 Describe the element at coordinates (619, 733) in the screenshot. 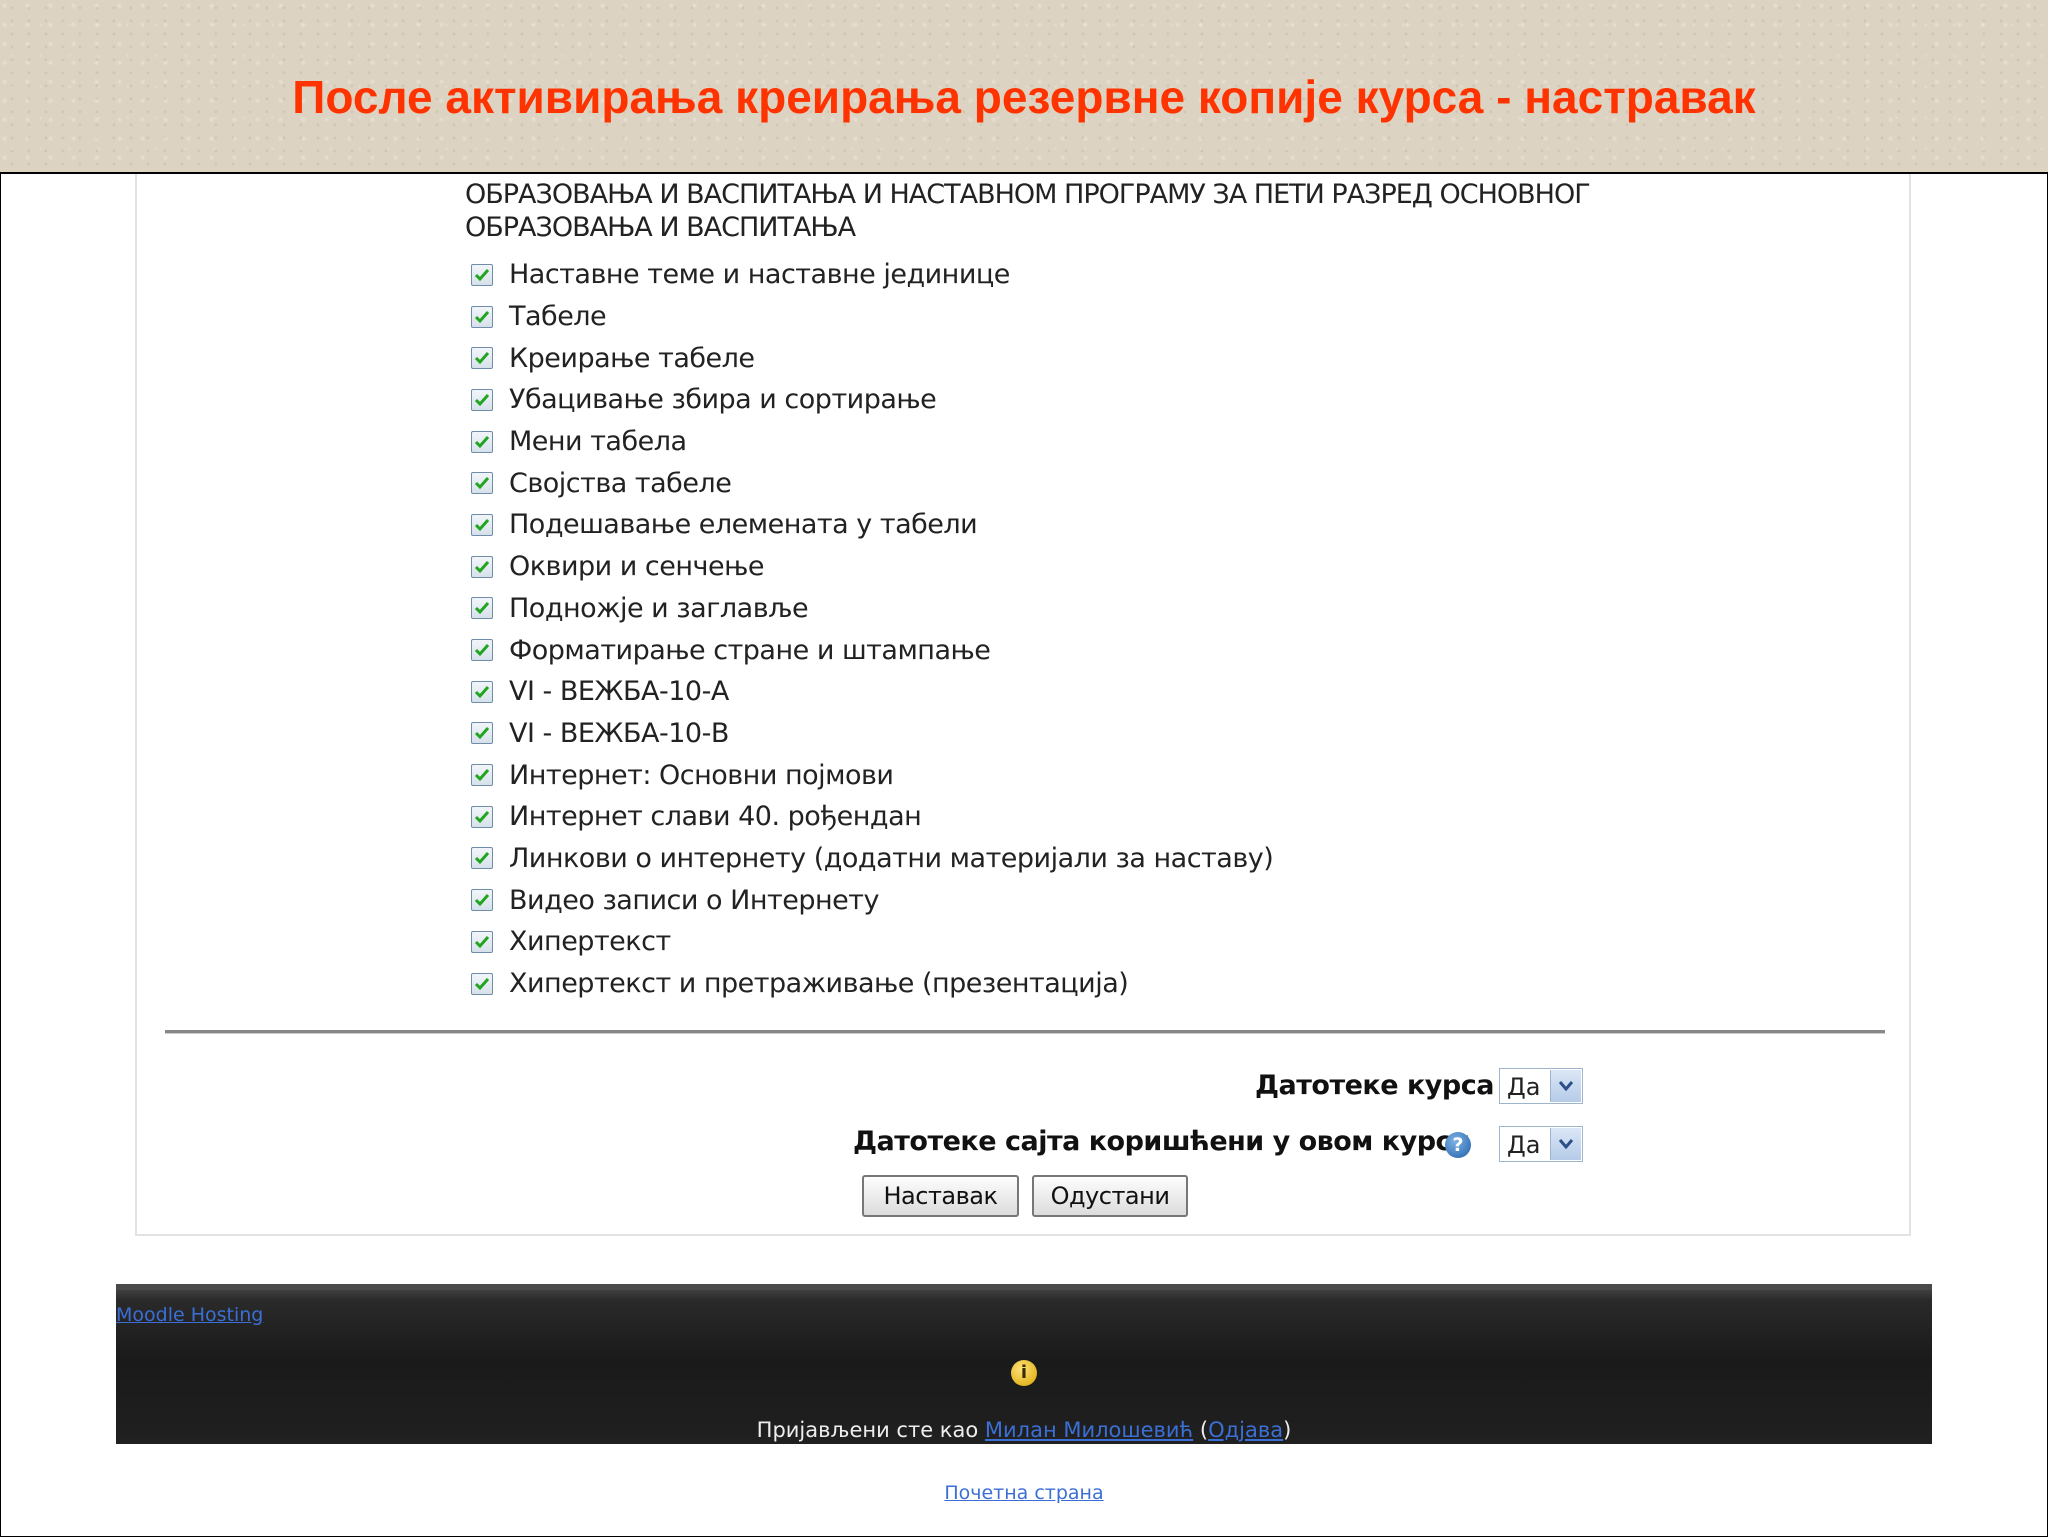

I see `activity-checkbox-label: VI - ВЕЖБА-10-В` at that location.